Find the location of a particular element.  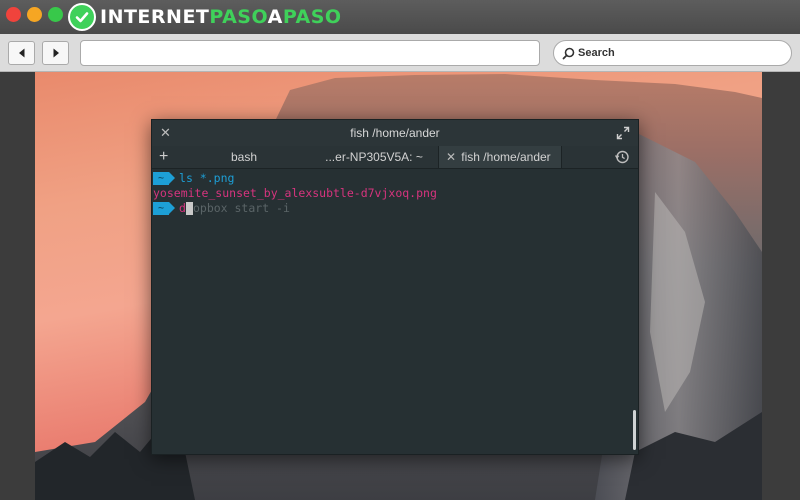

maximize-icon is located at coordinates (623, 133).